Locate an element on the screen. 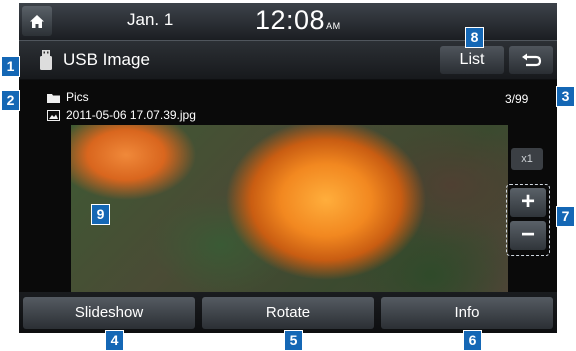  folder-row: Pics is located at coordinates (68, 97).